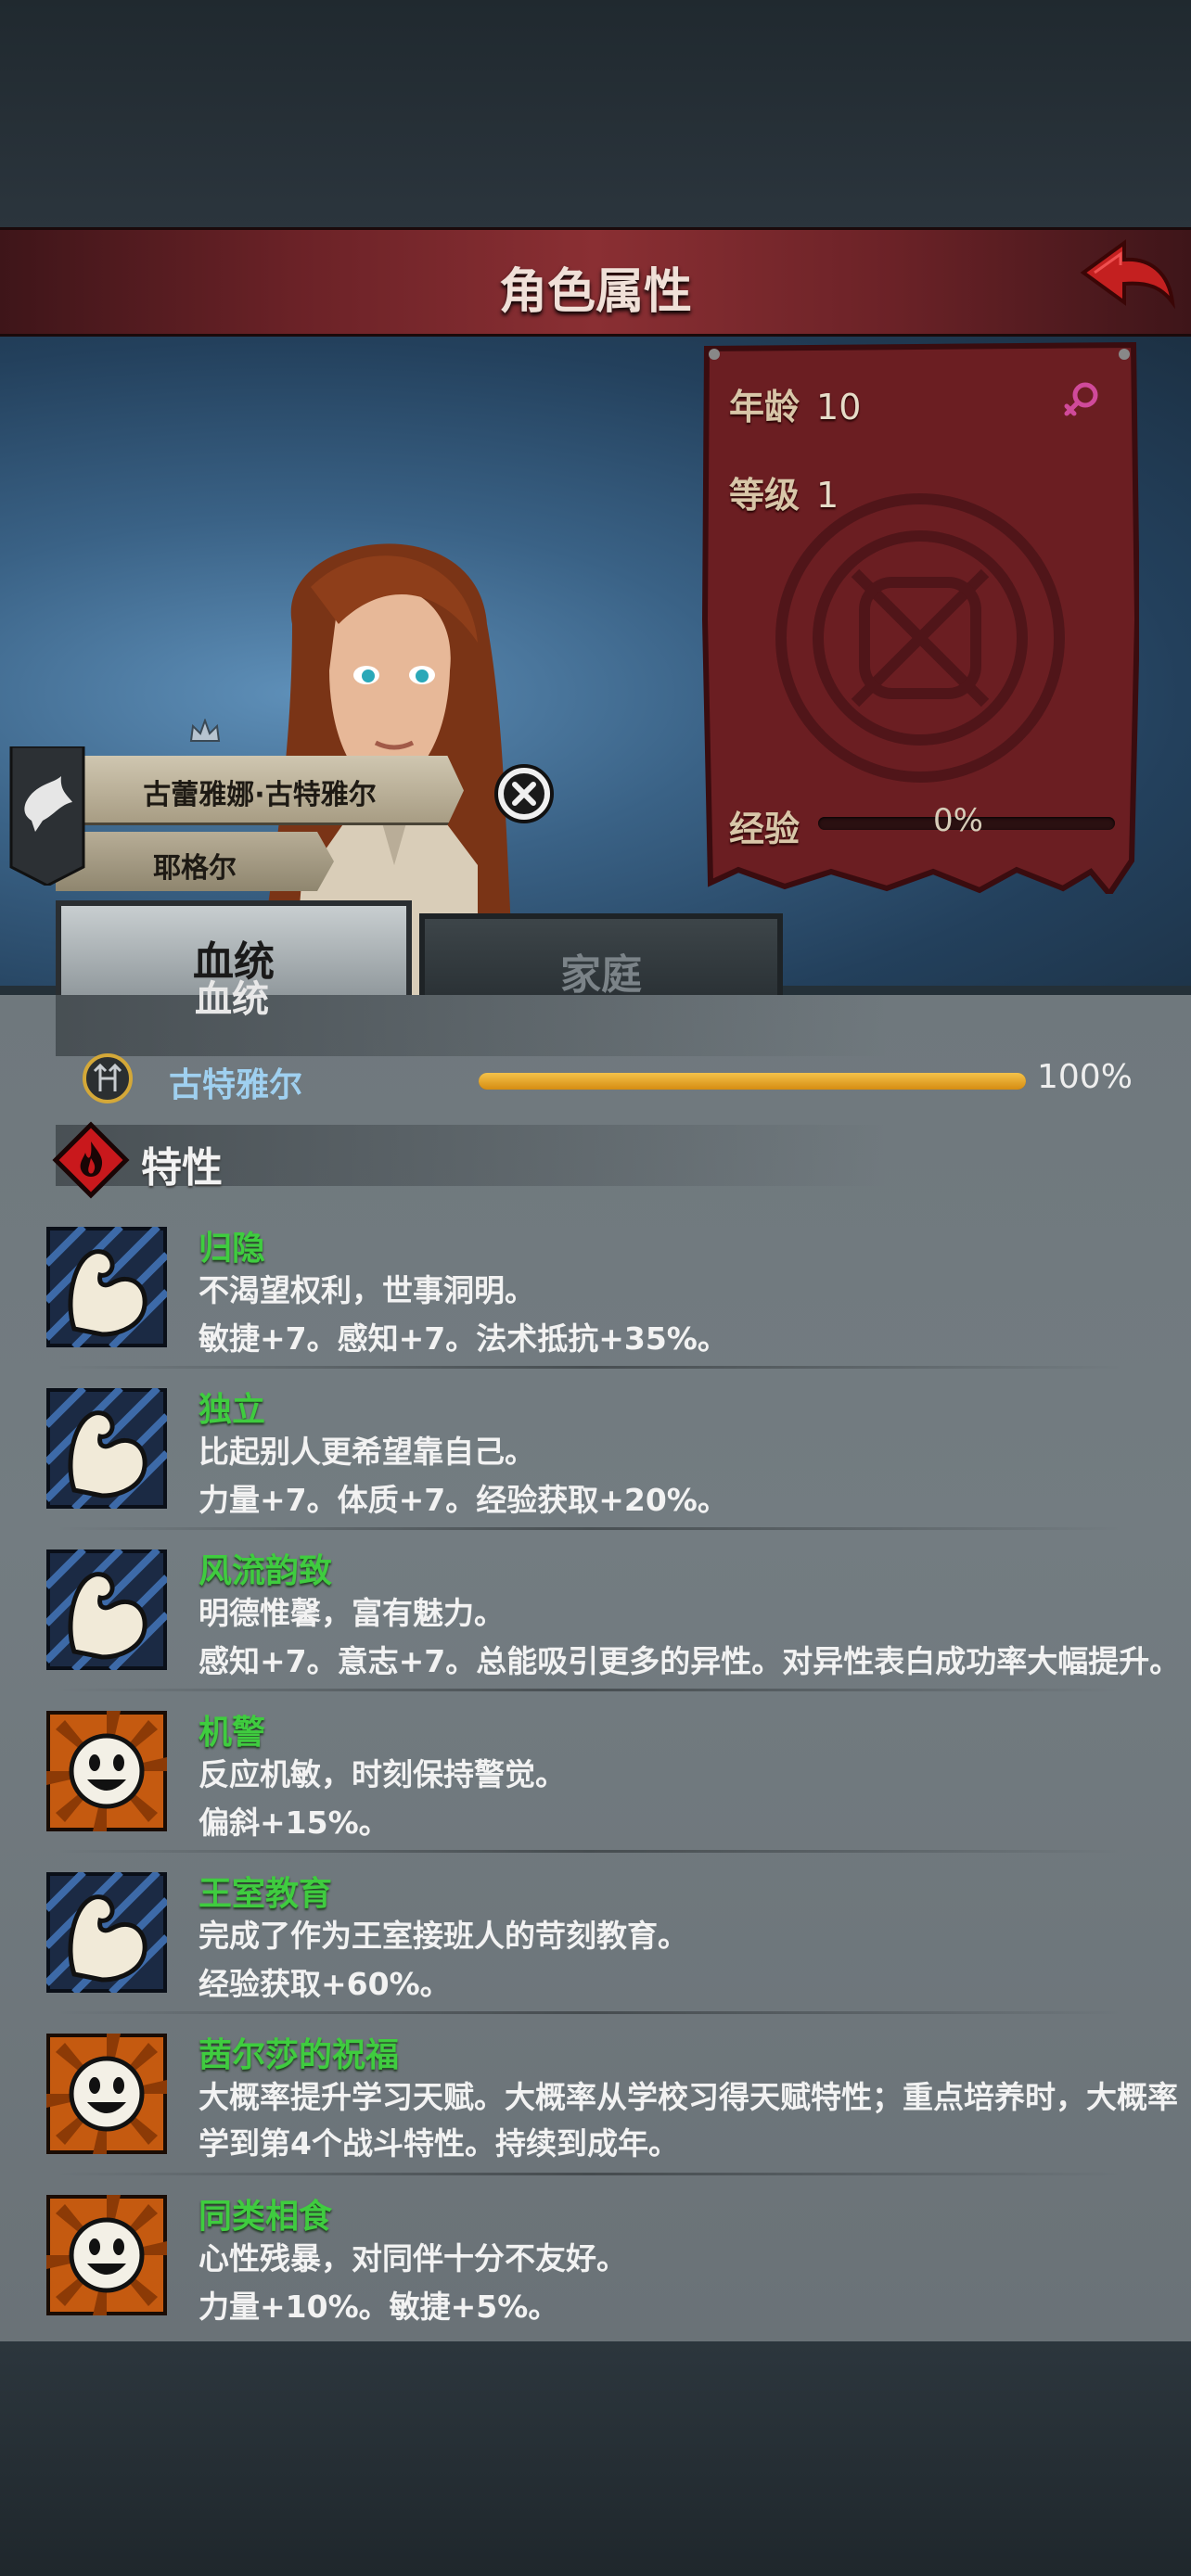 The image size is (1191, 2576). I want to click on tab-family: 家庭, so click(601, 956).